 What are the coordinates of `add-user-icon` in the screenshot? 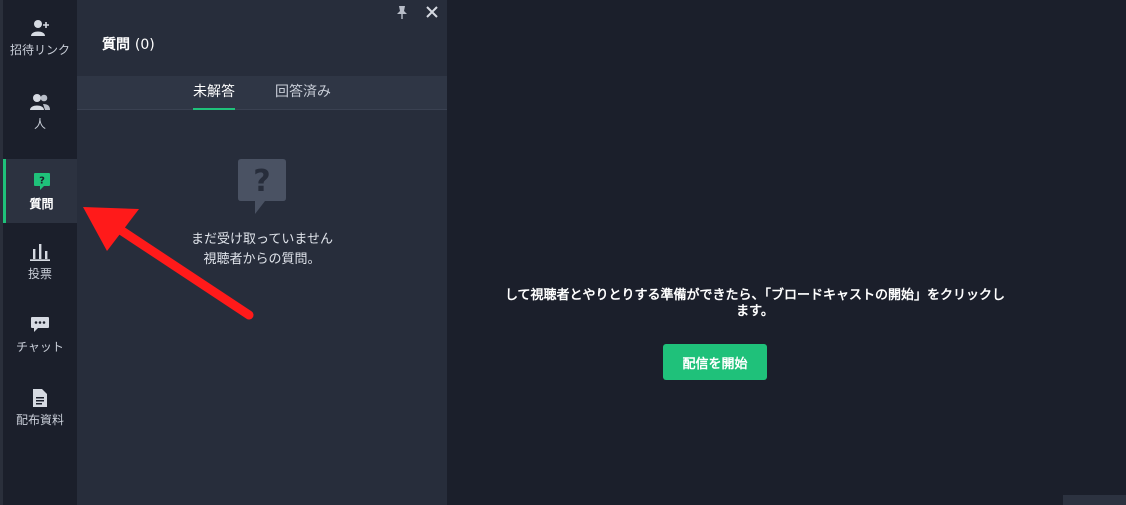 It's located at (40, 28).